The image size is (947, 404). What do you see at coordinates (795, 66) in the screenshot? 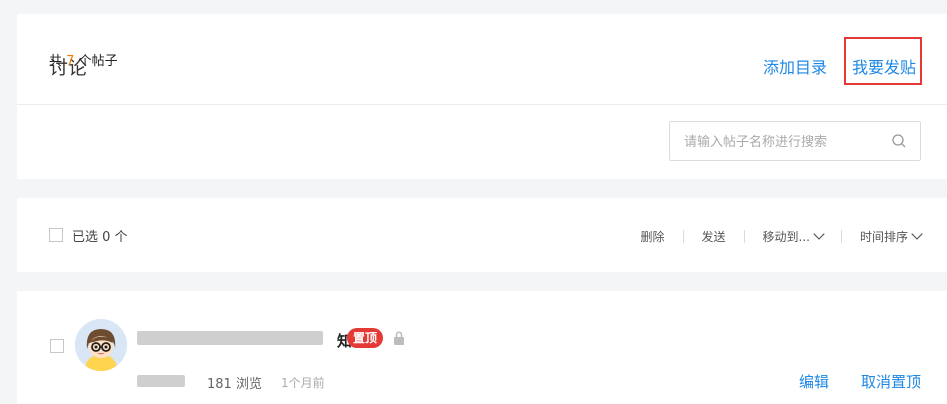
I see `add-catalog-link: 添加目录` at bounding box center [795, 66].